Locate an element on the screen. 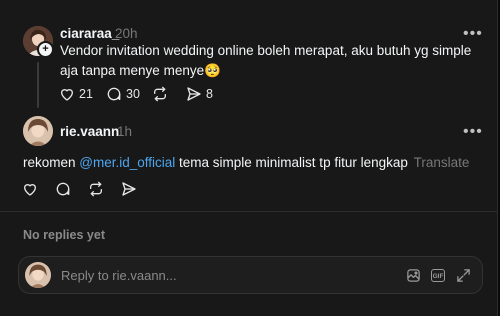 This screenshot has width=500, height=316. reply-timestamp: 1h is located at coordinates (125, 131).